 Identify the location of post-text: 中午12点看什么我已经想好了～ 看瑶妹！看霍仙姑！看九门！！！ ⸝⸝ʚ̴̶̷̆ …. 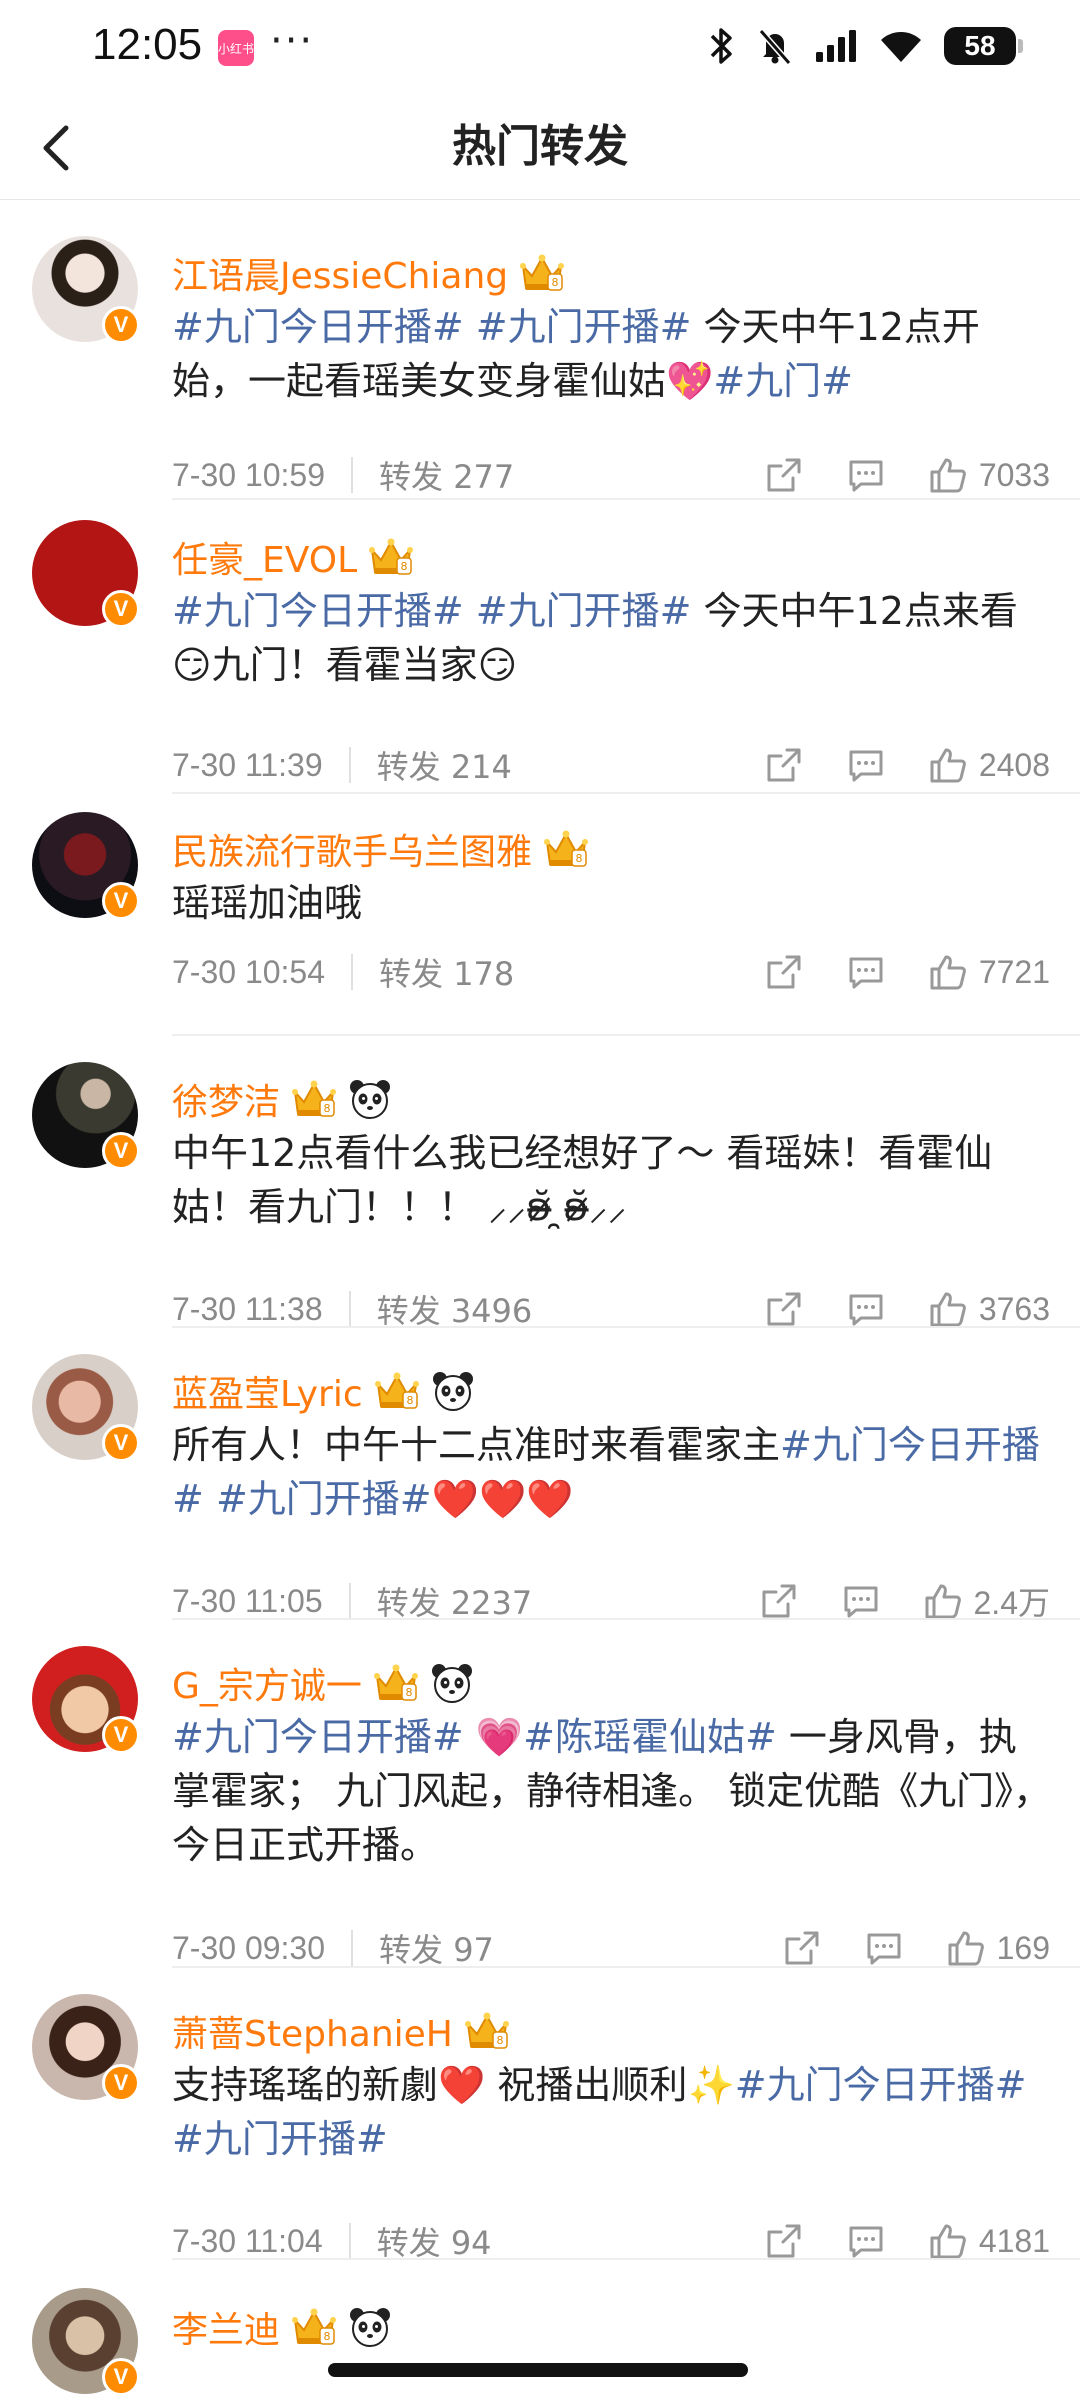
(612, 1180).